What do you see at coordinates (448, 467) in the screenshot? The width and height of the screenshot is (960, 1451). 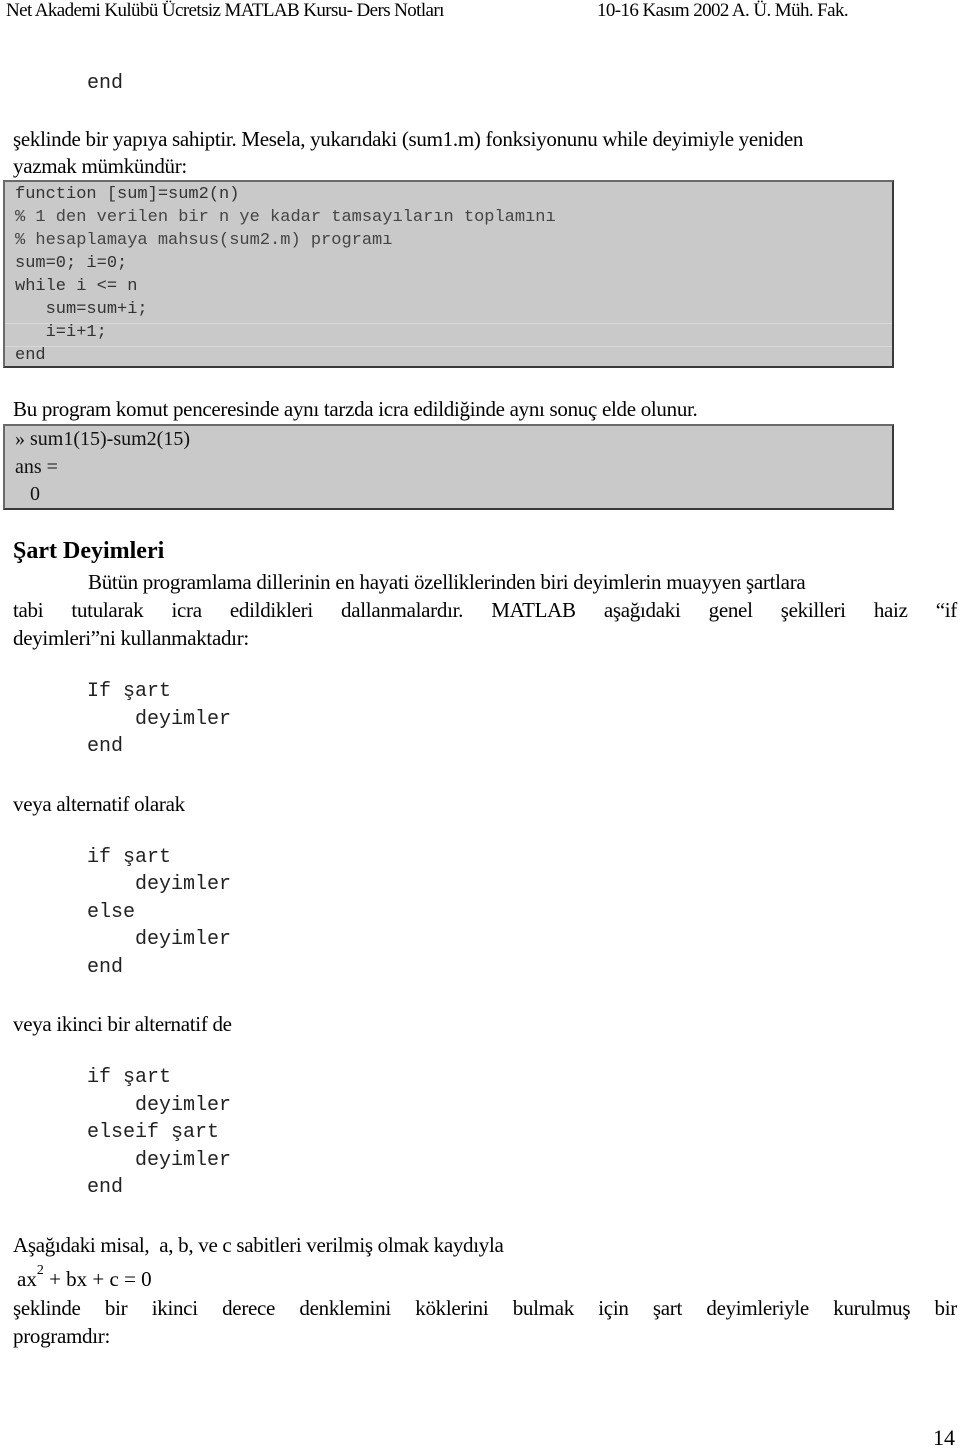 I see `command-window-output: » sum1(15)-sum2(15) ans = 0` at bounding box center [448, 467].